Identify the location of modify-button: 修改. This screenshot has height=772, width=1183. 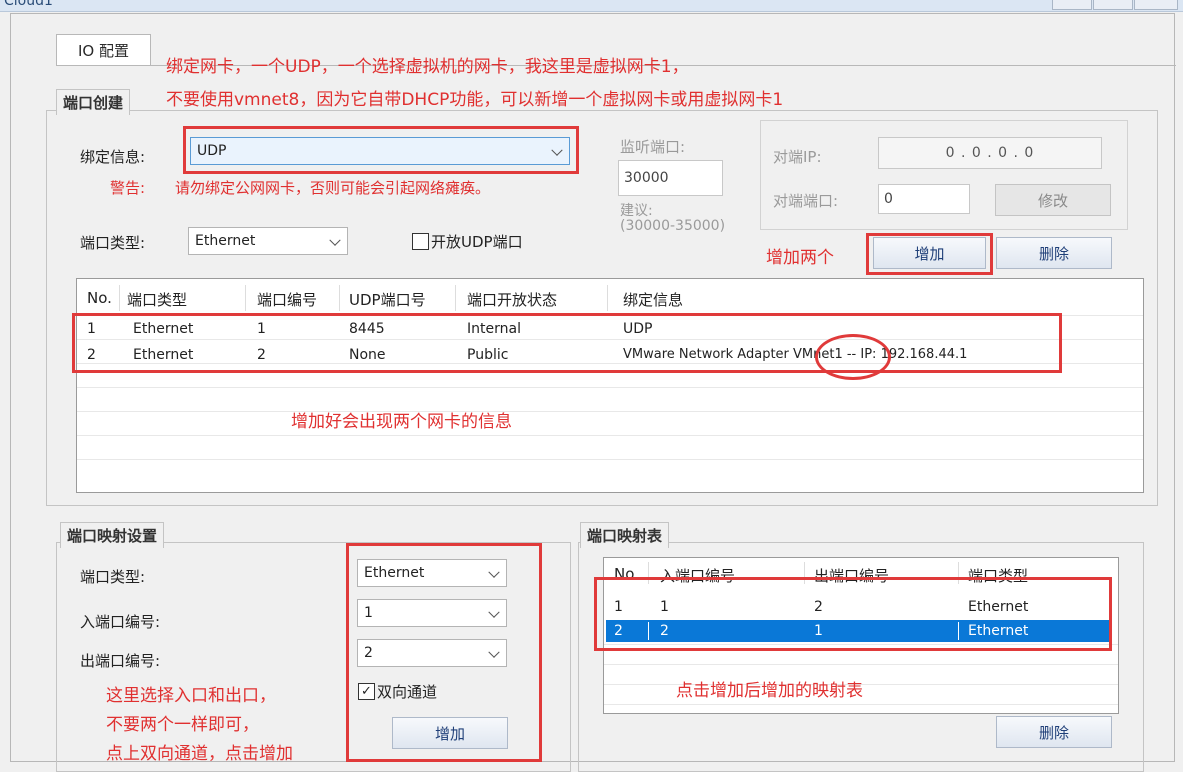
(1053, 200).